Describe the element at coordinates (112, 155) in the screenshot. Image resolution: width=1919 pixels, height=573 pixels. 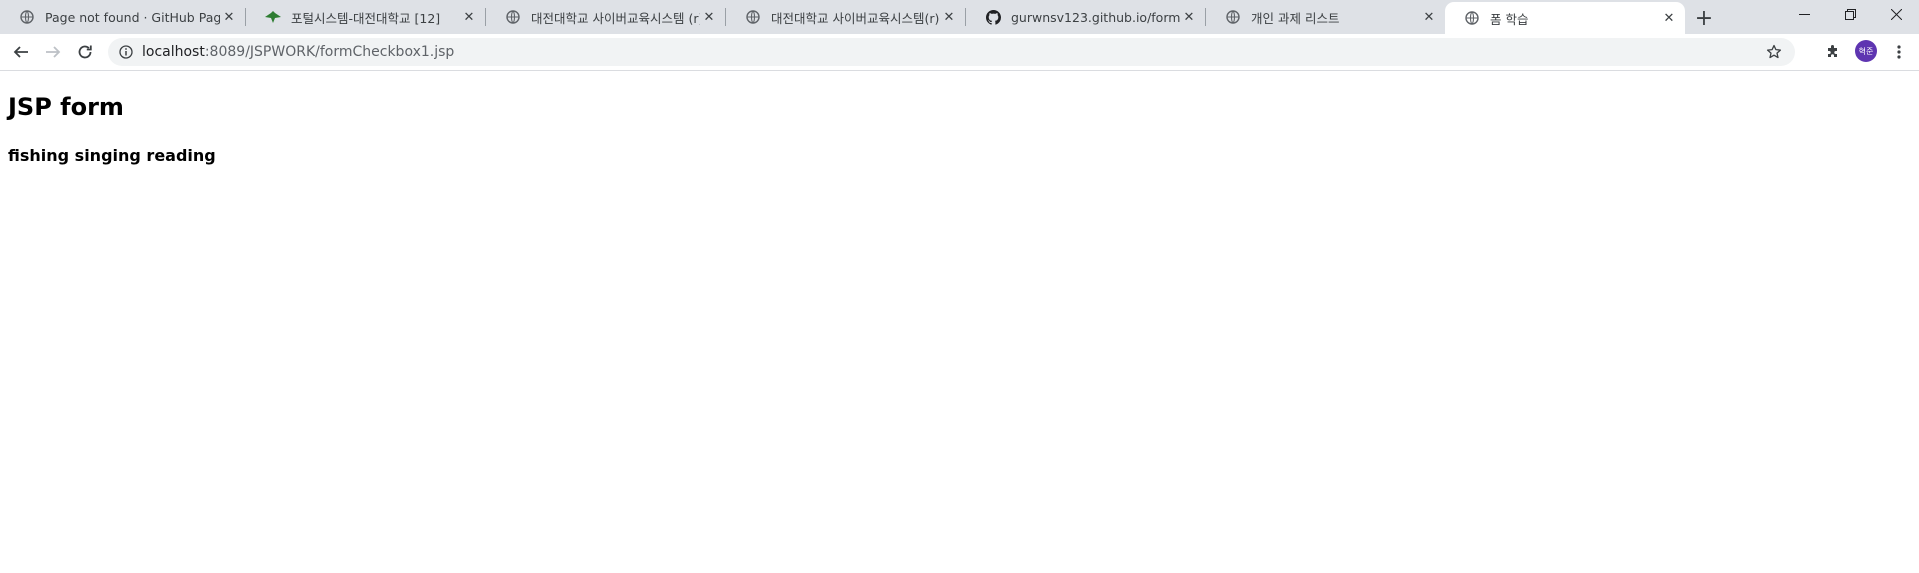
I see `selected-hobbies-text: fishing singing reading` at that location.